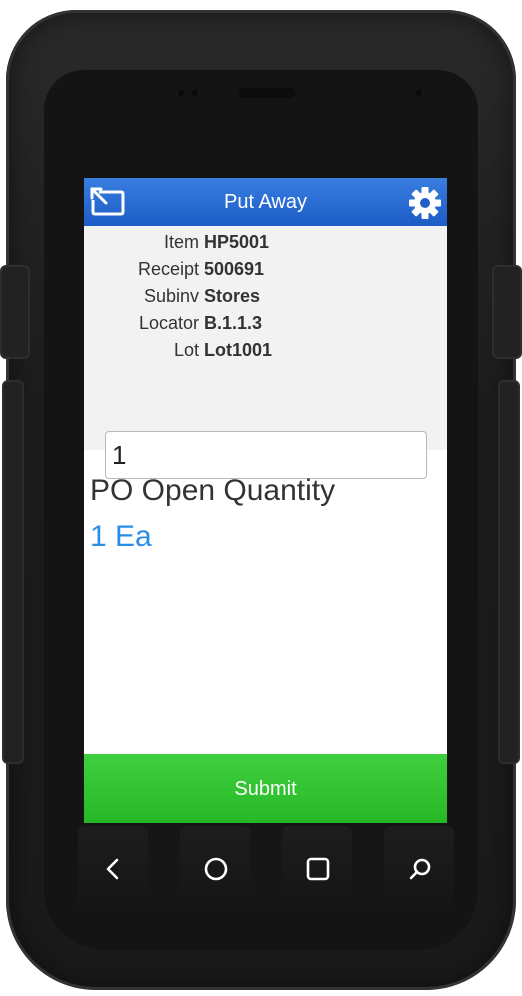  I want to click on nav-search-button, so click(419, 869).